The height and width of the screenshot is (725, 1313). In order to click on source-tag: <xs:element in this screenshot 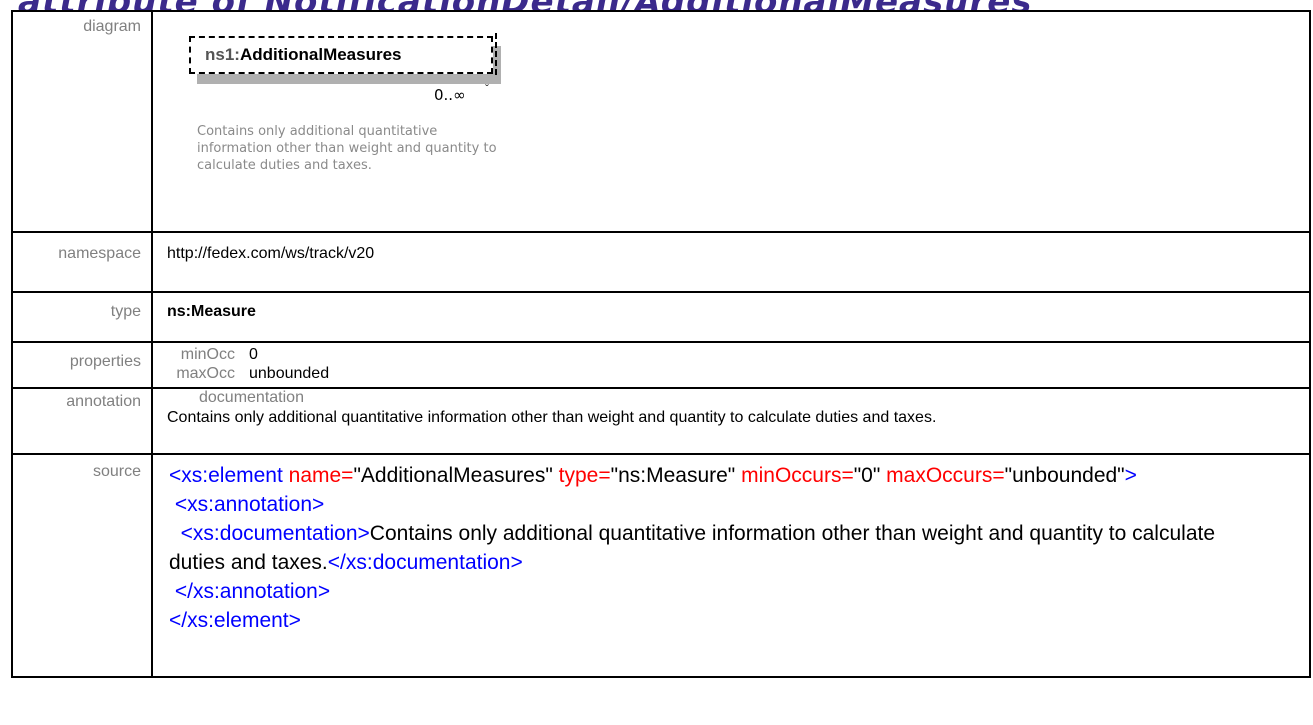, I will do `click(226, 475)`.